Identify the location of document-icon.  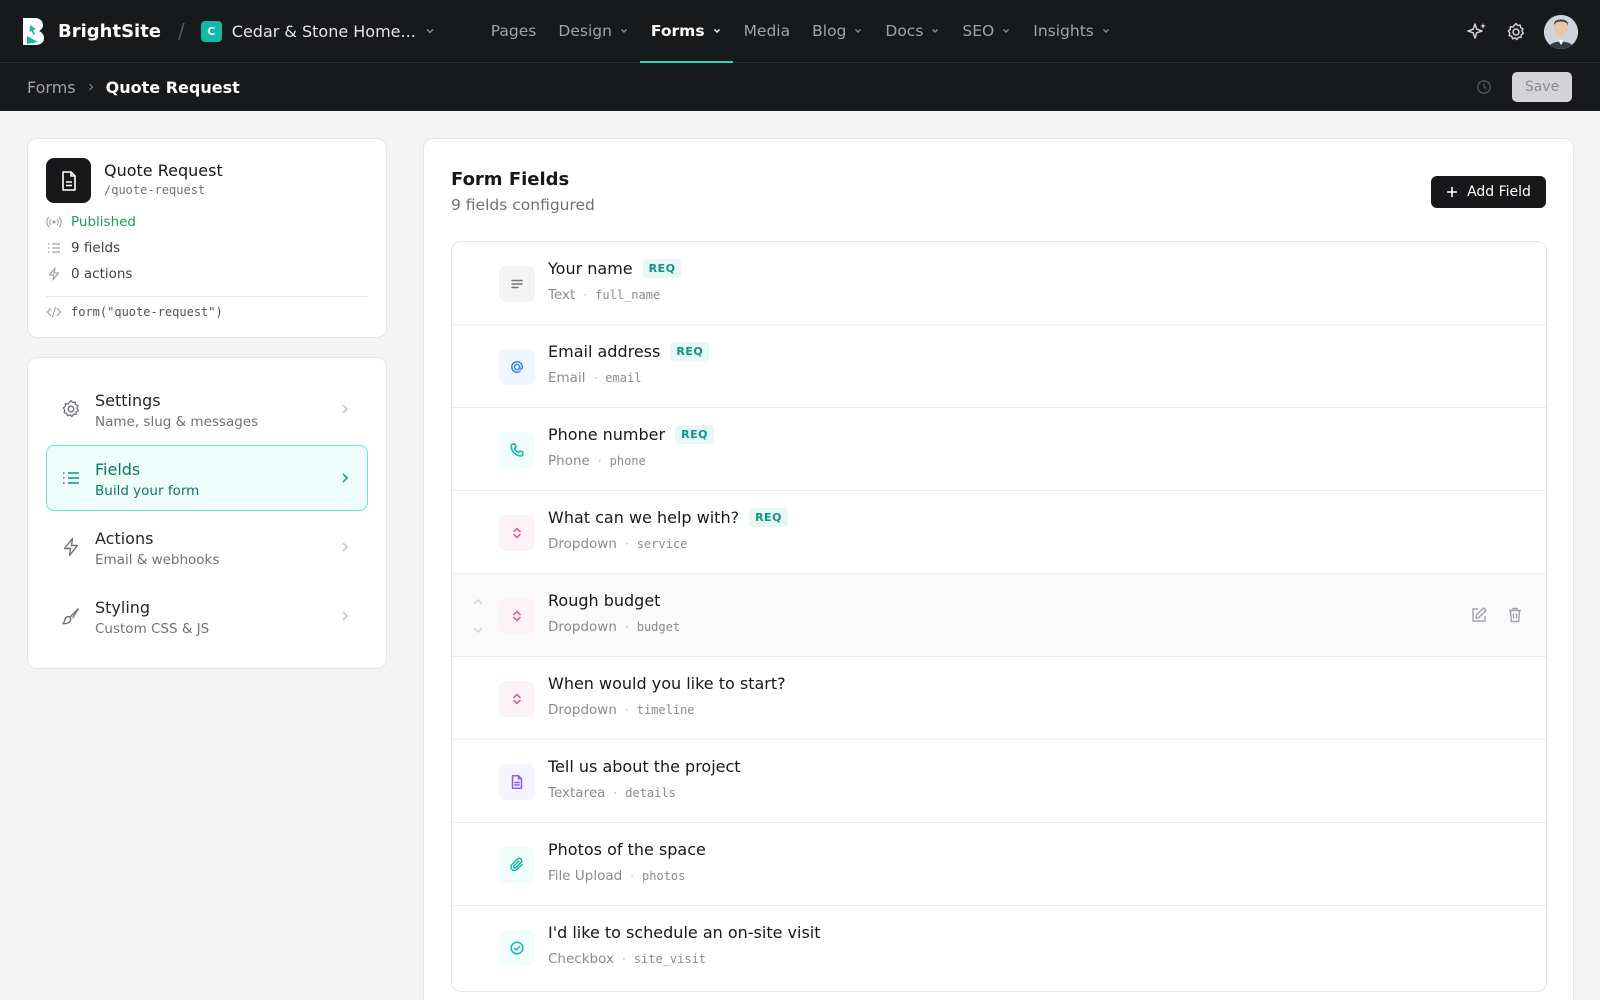
(517, 782).